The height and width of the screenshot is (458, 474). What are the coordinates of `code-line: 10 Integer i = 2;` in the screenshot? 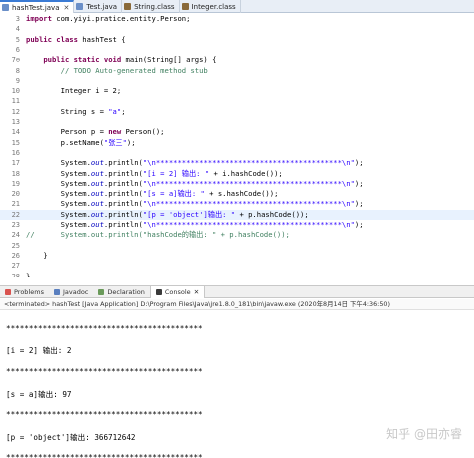 It's located at (237, 91).